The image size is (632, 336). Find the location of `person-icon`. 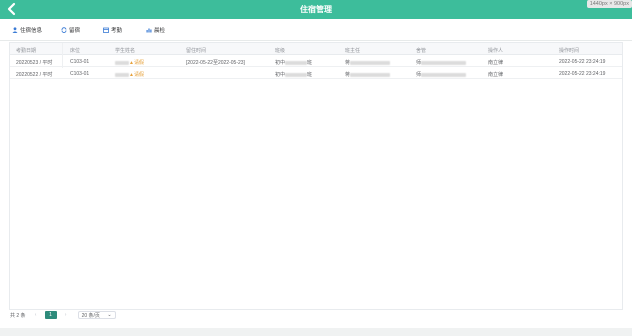

person-icon is located at coordinates (15, 30).